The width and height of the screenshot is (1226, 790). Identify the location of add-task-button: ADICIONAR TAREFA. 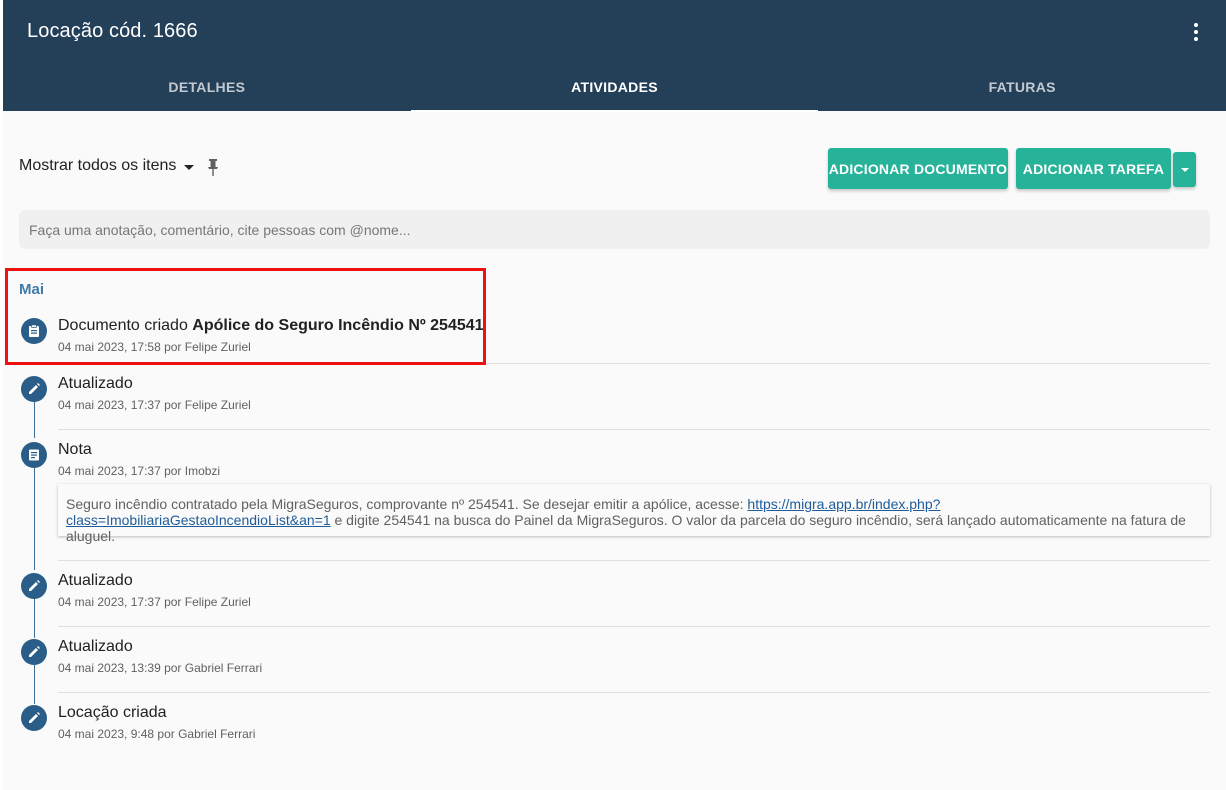
(1093, 168).